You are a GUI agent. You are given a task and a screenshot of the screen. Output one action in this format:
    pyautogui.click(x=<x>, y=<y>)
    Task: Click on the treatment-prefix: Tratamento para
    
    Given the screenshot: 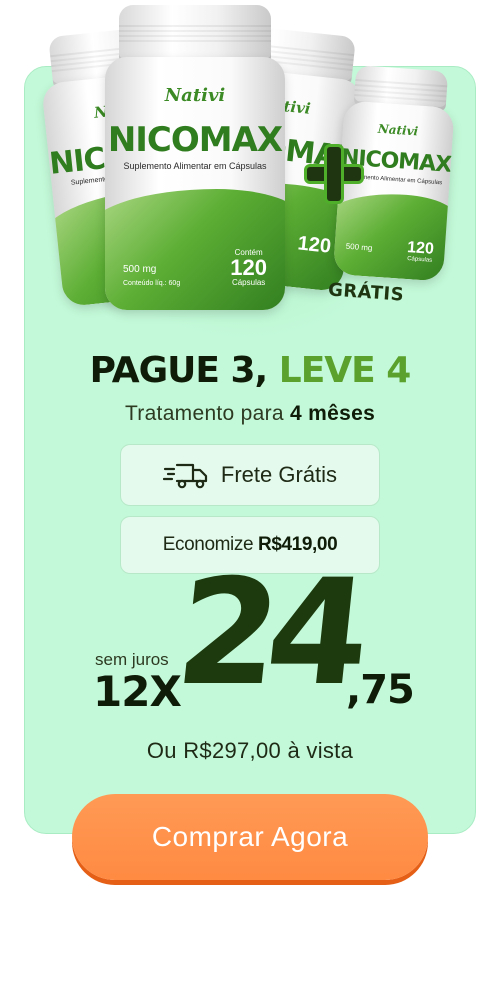 What is the action you would take?
    pyautogui.click(x=204, y=413)
    